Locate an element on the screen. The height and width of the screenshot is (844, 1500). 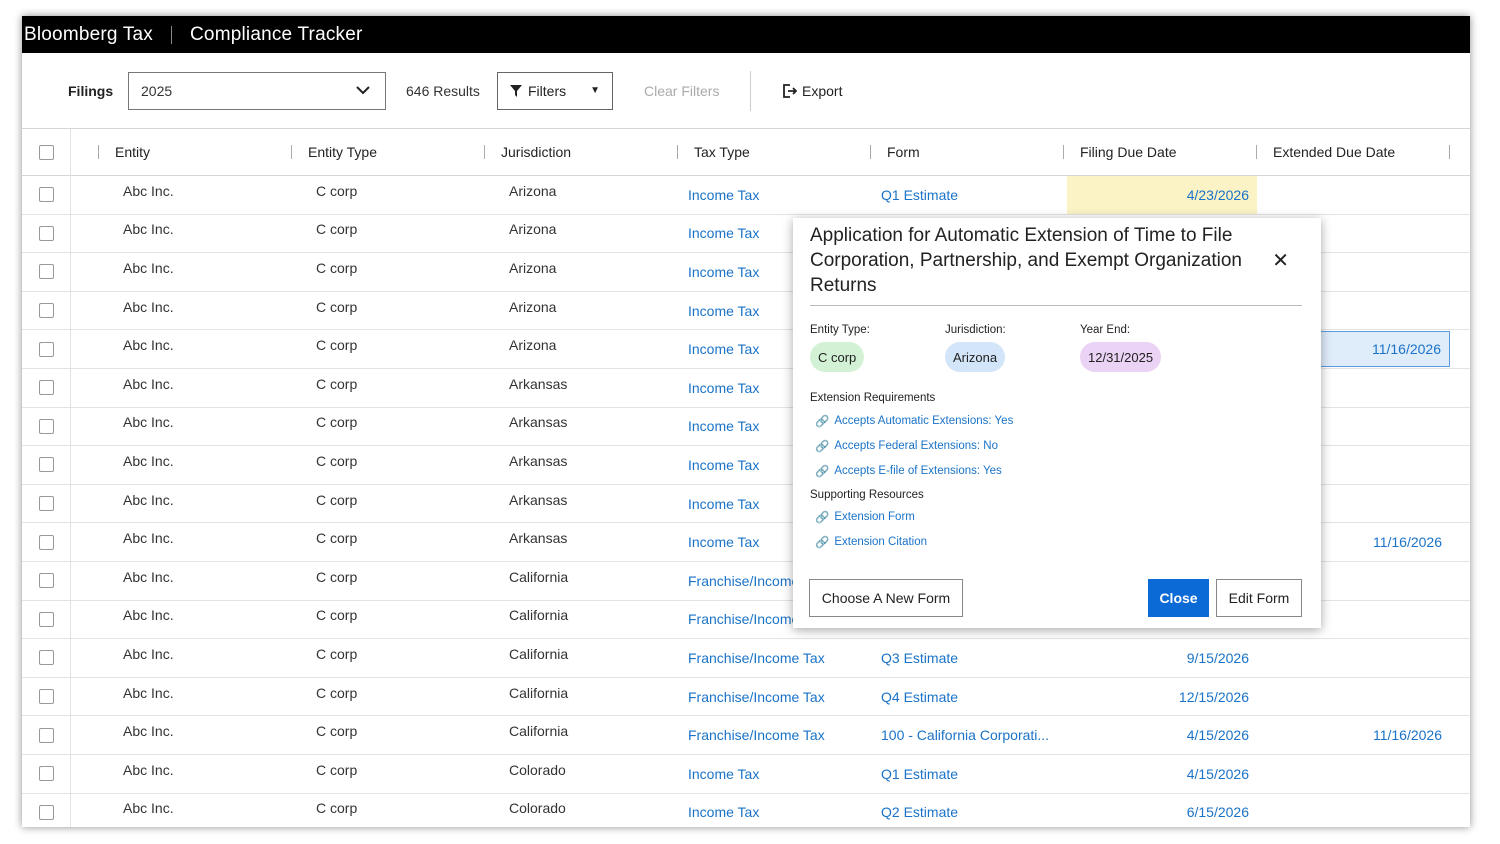
extension-citation-link: 🔗 Extension Citation is located at coordinates (871, 542).